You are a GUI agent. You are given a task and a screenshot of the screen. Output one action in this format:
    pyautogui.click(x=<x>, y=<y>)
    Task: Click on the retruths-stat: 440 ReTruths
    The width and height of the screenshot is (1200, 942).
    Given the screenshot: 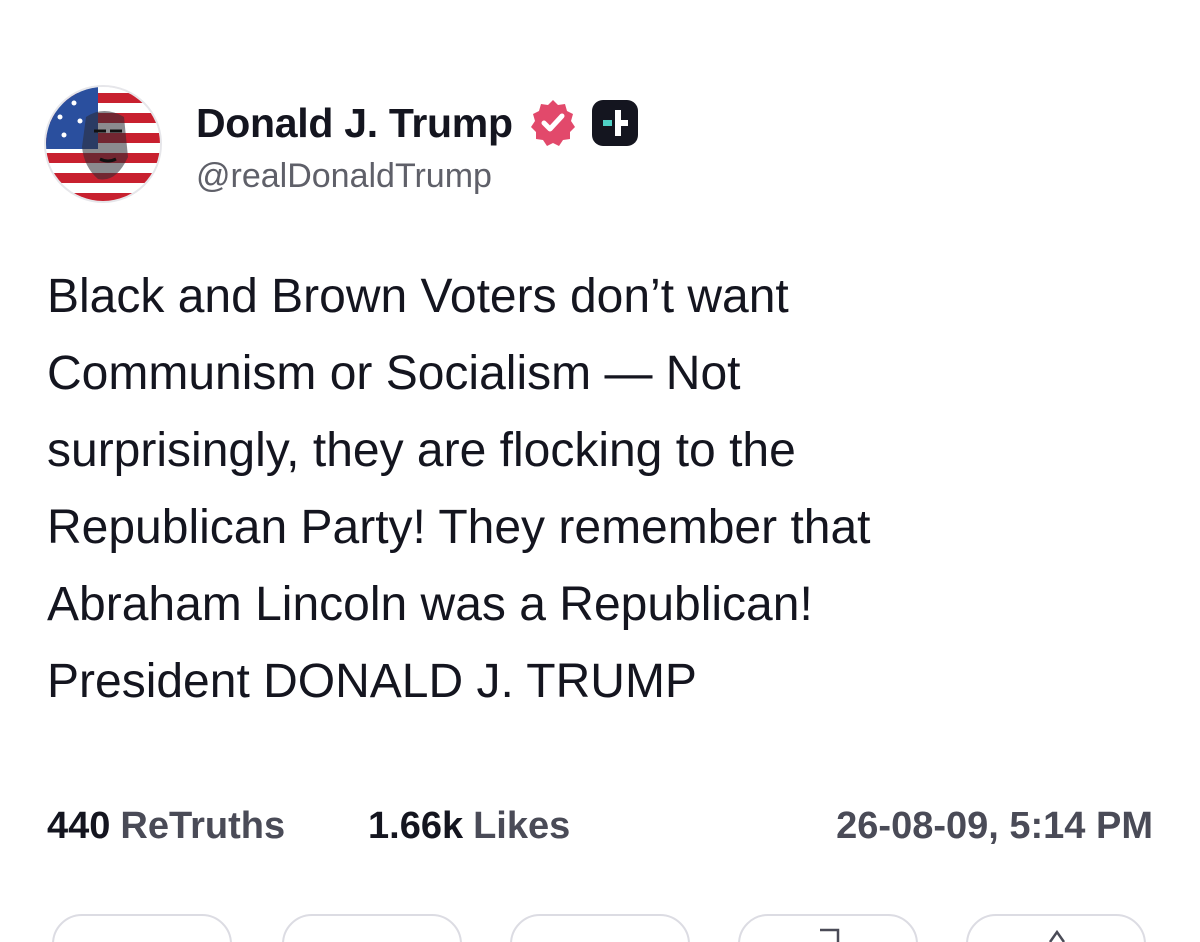 What is the action you would take?
    pyautogui.click(x=166, y=826)
    